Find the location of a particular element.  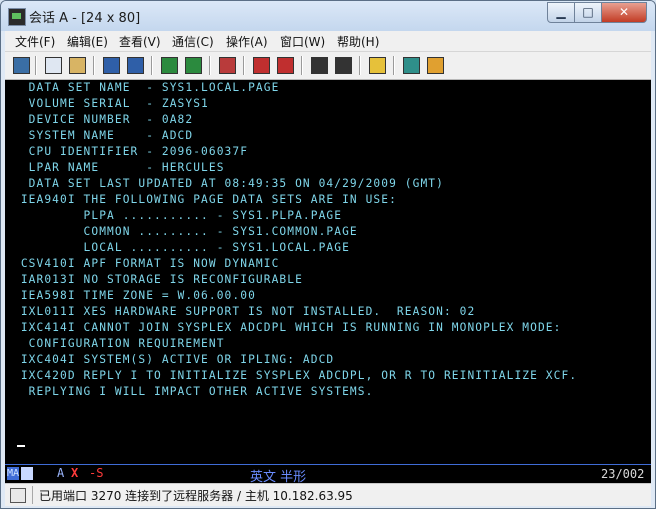

app-icon is located at coordinates (17, 17).